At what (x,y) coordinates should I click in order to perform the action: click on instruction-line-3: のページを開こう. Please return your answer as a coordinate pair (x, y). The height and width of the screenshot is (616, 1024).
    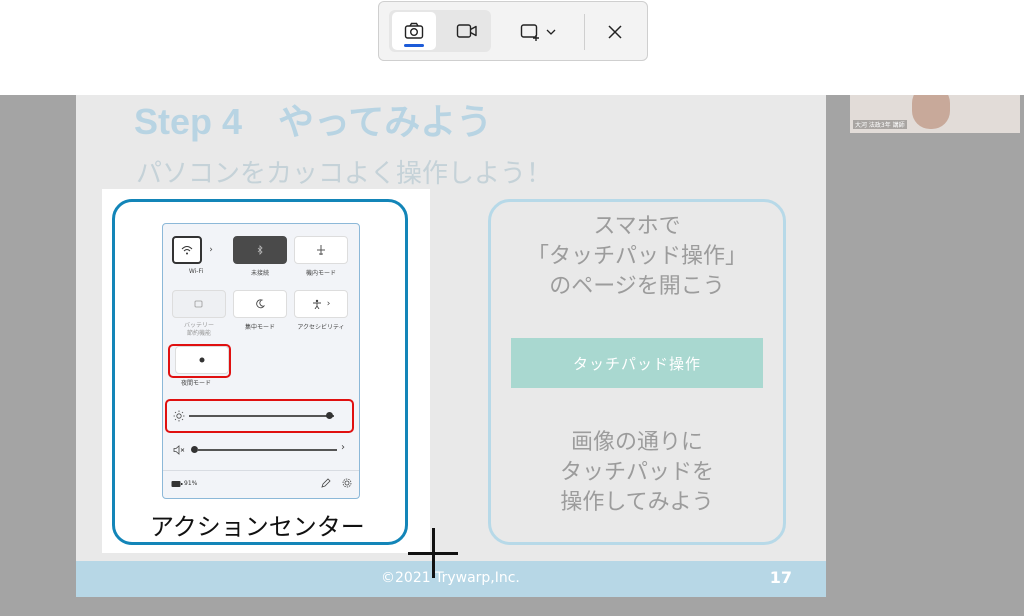
    Looking at the image, I should click on (637, 286).